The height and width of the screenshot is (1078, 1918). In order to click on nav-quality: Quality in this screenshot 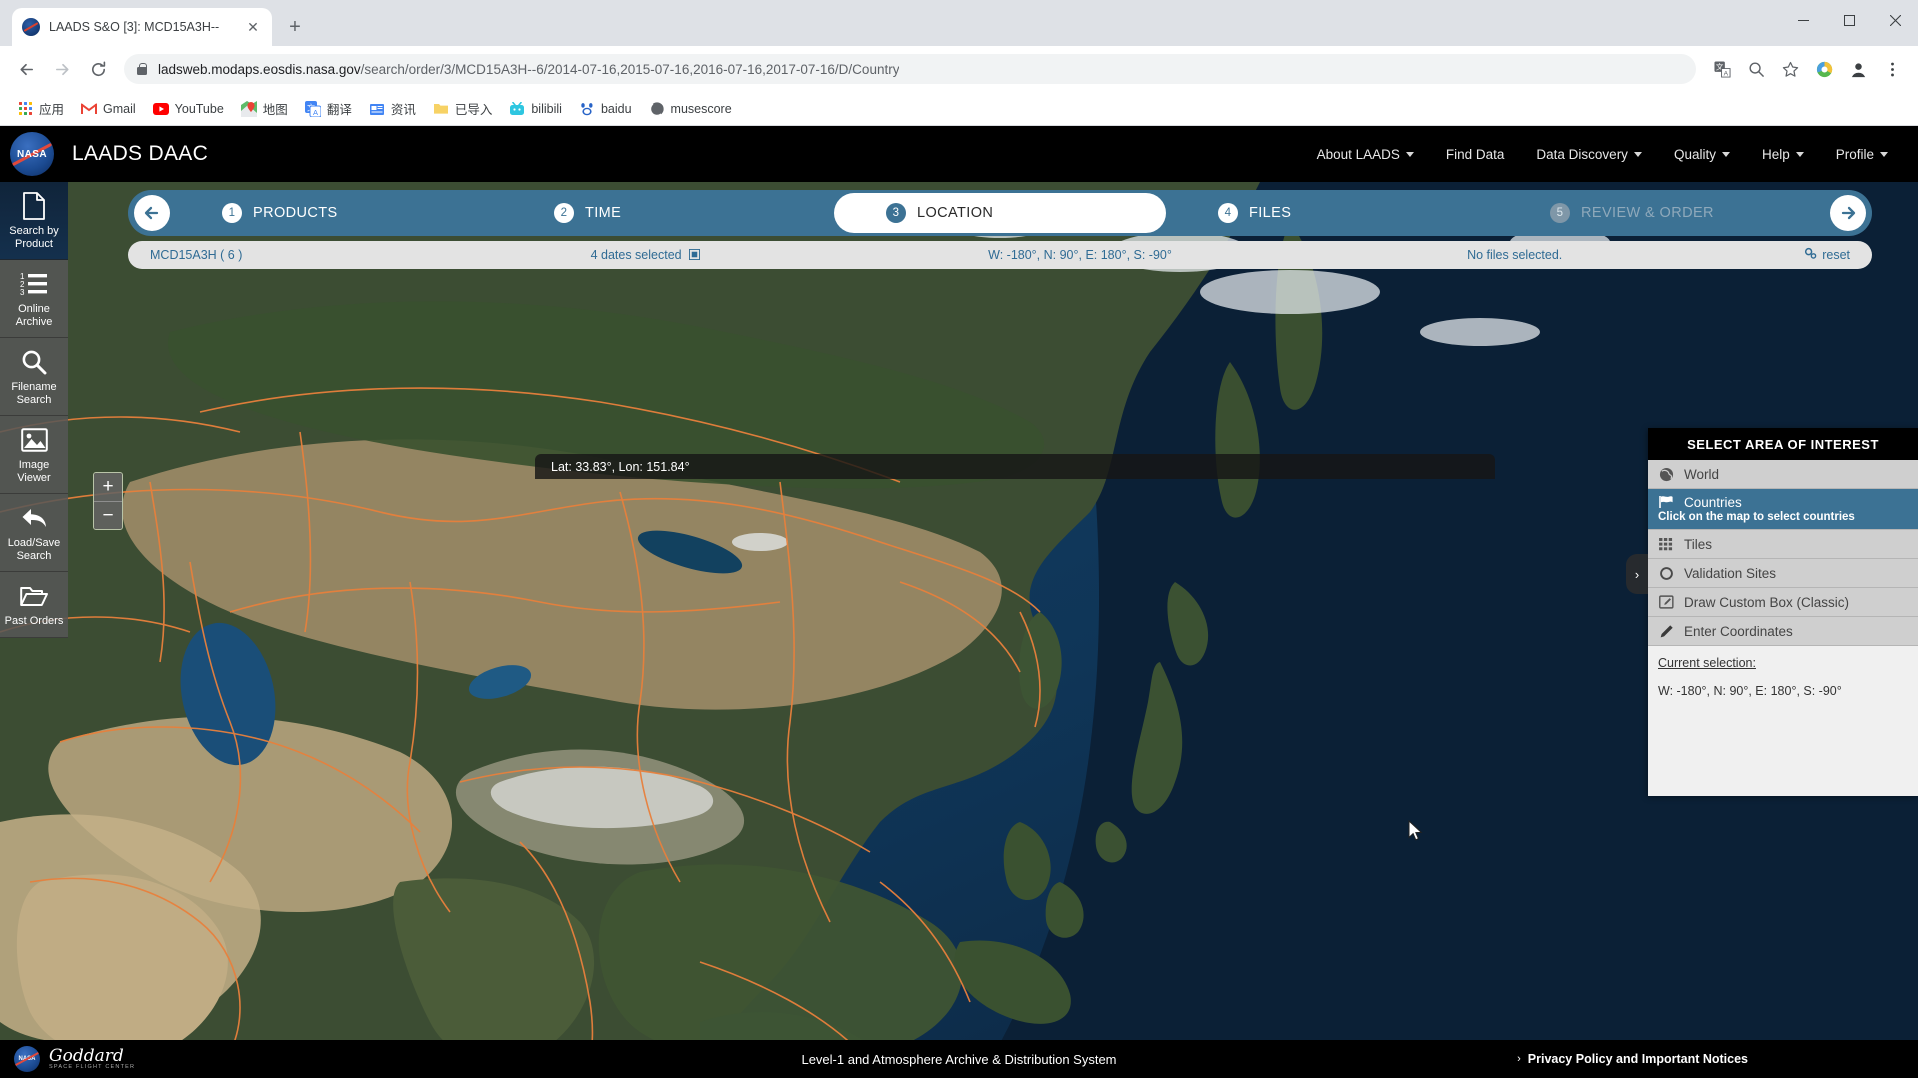, I will do `click(1702, 154)`.